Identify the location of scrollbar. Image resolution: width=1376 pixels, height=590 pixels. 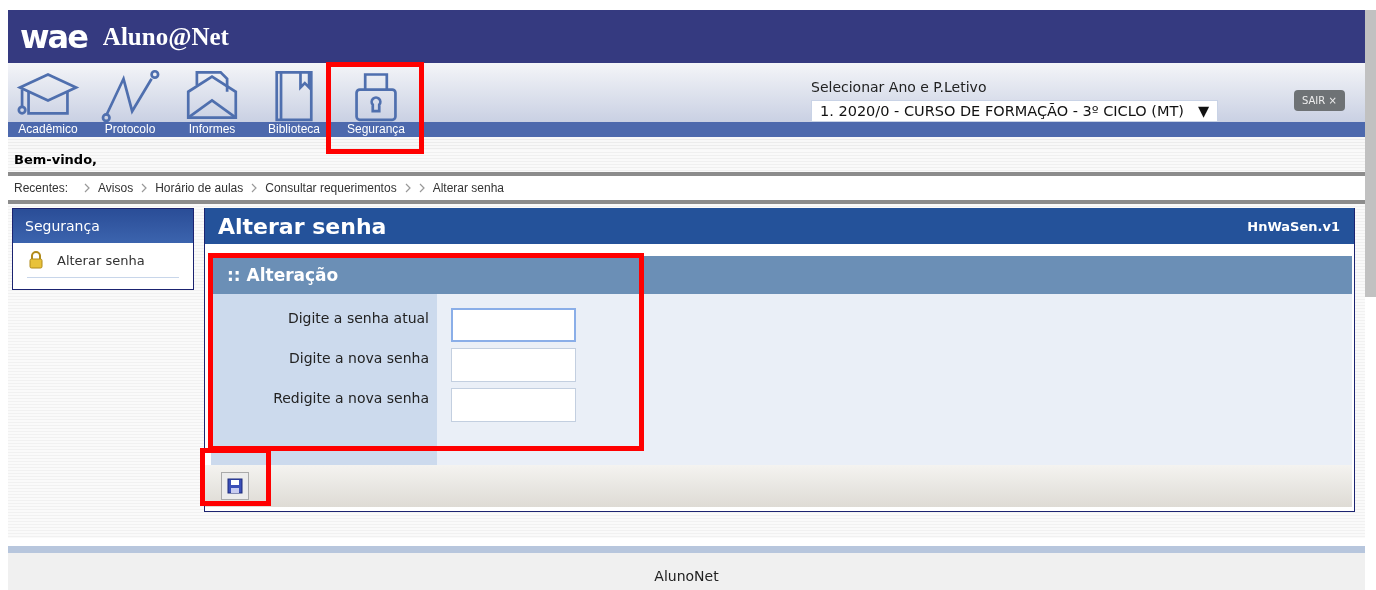
(1370, 153).